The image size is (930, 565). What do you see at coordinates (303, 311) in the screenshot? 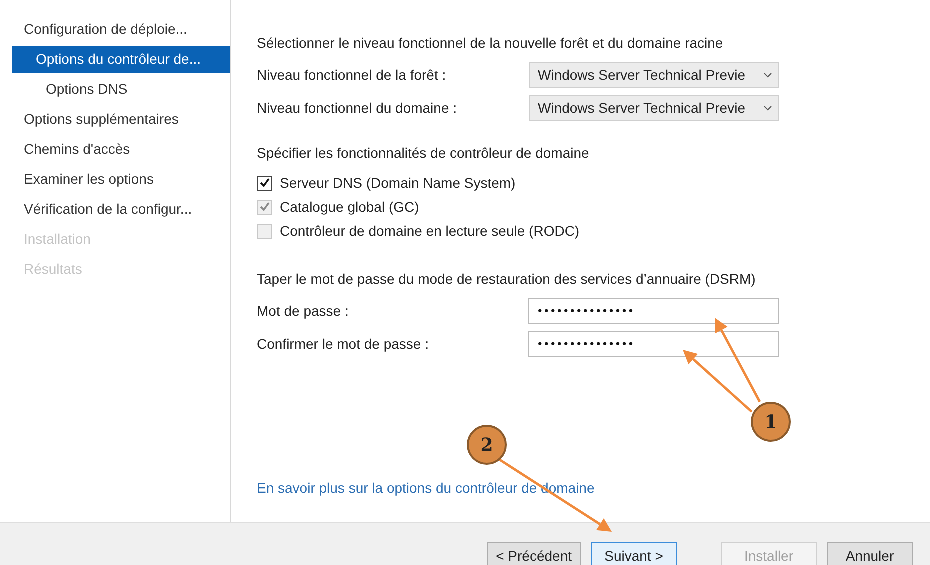
I see `field-label: Mot de passe :` at bounding box center [303, 311].